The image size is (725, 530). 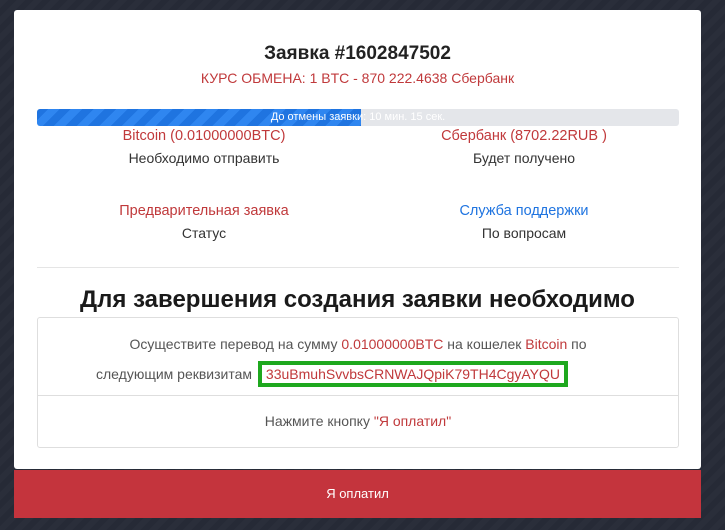 I want to click on cancel-timer-text: До отмены заявки: 10 мин. 15 сек., so click(x=358, y=117).